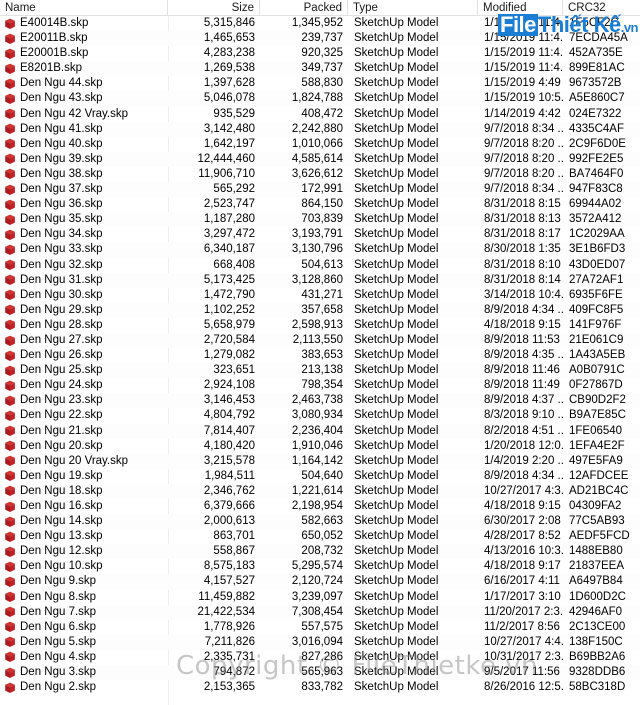 This screenshot has height=705, width=640. Describe the element at coordinates (84, 506) in the screenshot. I see `file-name-cell: Den Ngu 16.skp` at that location.